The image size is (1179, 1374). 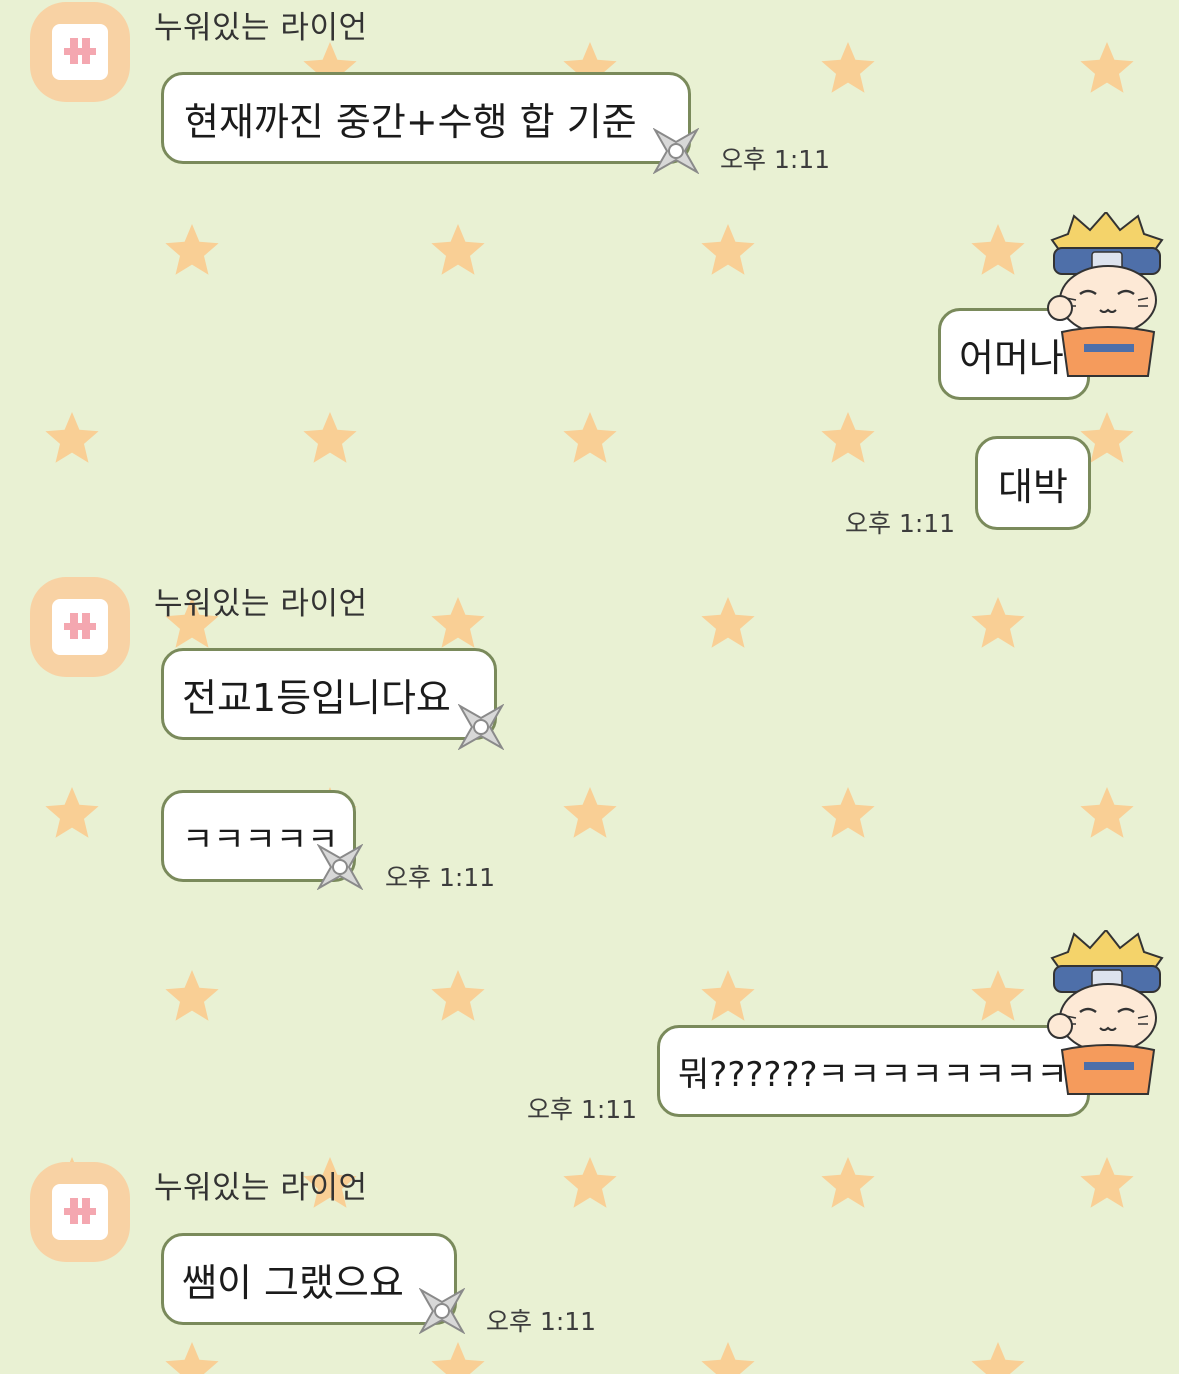 What do you see at coordinates (893, 1071) in the screenshot?
I see `my-message-bubble: 뭐??????ㅋㅋㅋㅋㅋㅋㅋㅋㅋㅋ` at bounding box center [893, 1071].